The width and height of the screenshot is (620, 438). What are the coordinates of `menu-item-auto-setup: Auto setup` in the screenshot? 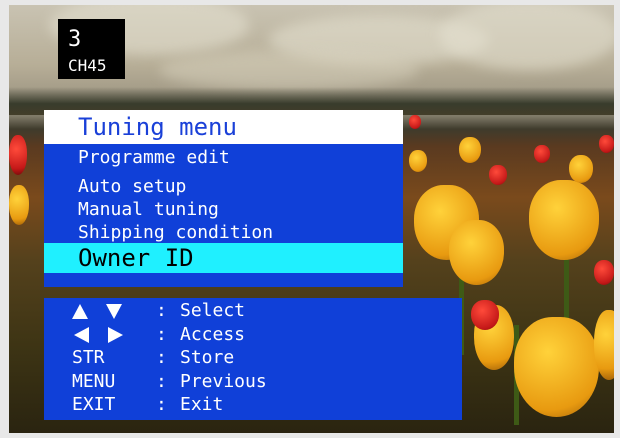 It's located at (223, 187).